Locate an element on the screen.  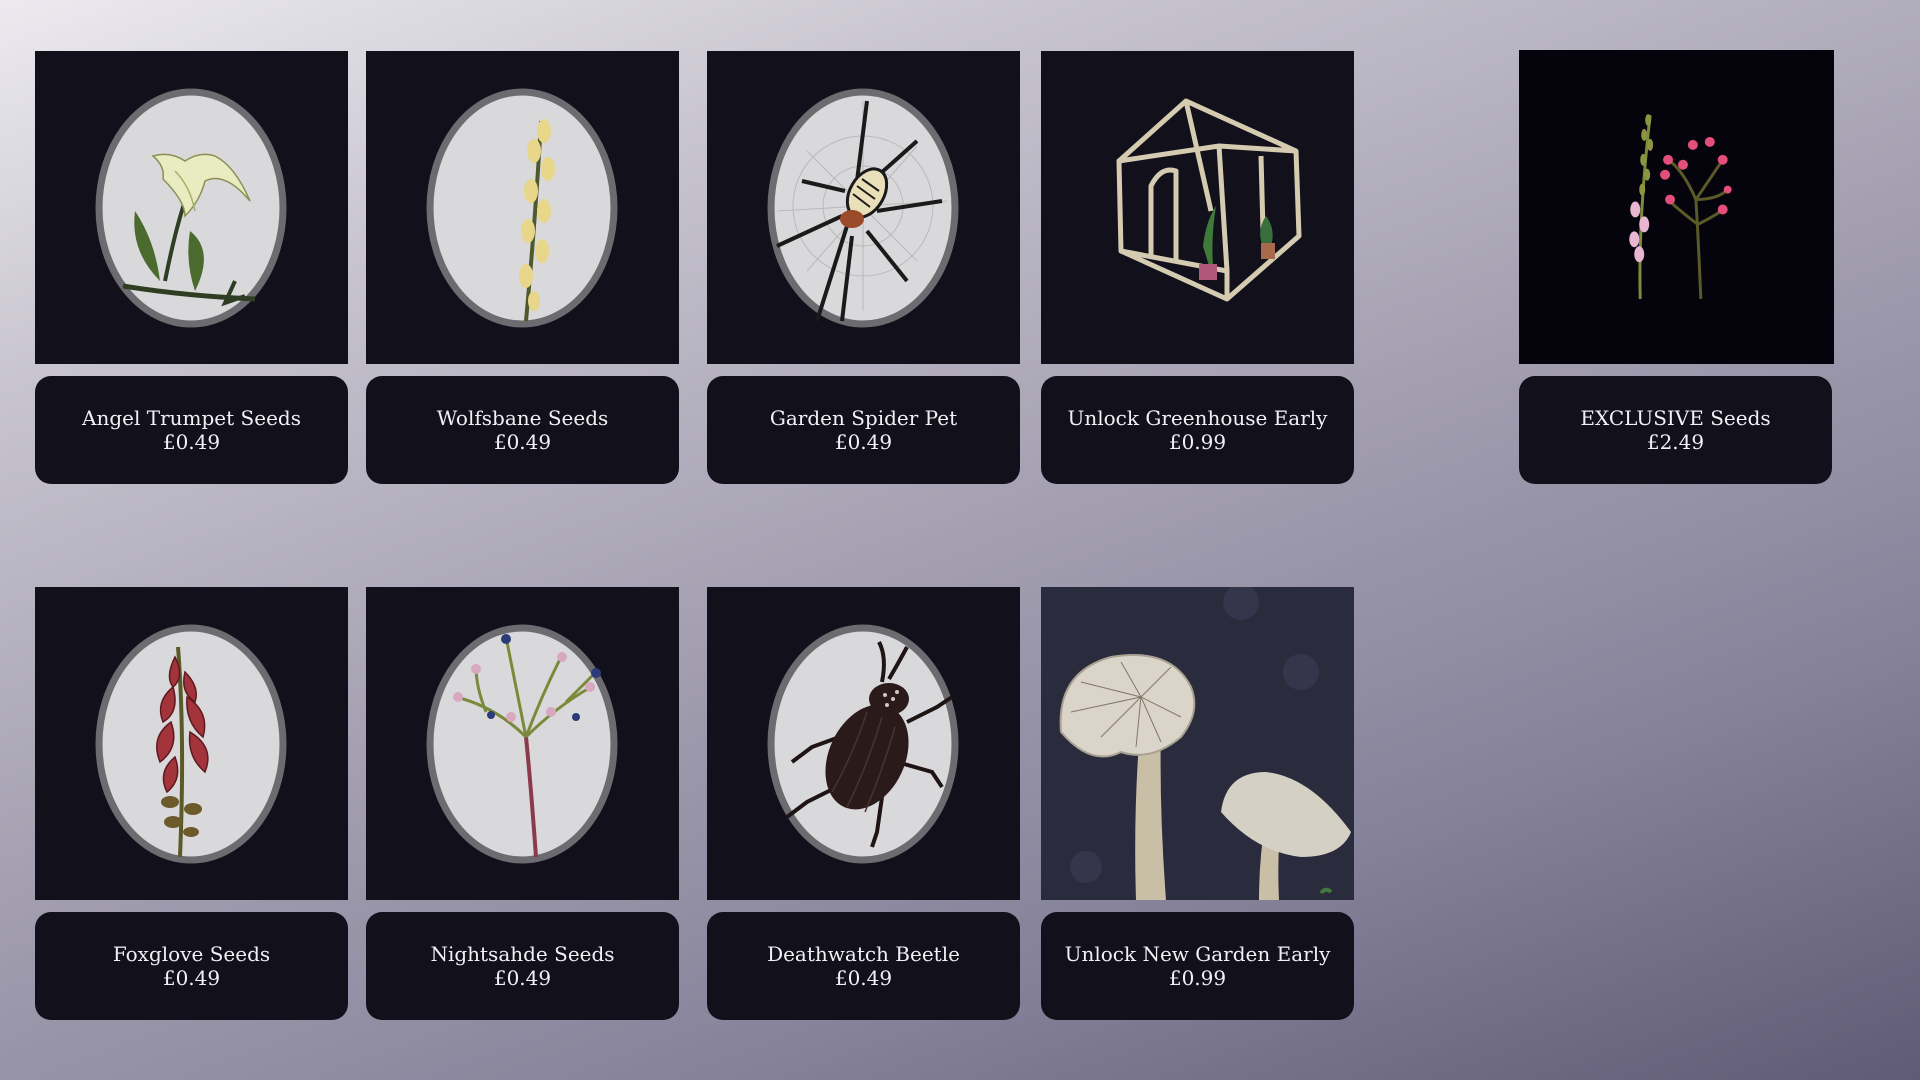
garden-spider-buy-button: Garden Spider Pet £0.49 is located at coordinates (863, 430).